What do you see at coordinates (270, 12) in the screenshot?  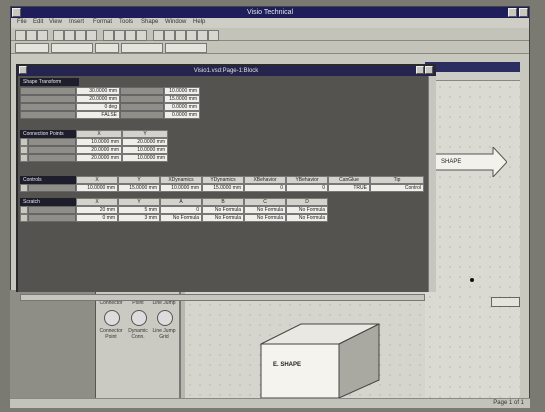 I see `app-title-bar: Visio Technical` at bounding box center [270, 12].